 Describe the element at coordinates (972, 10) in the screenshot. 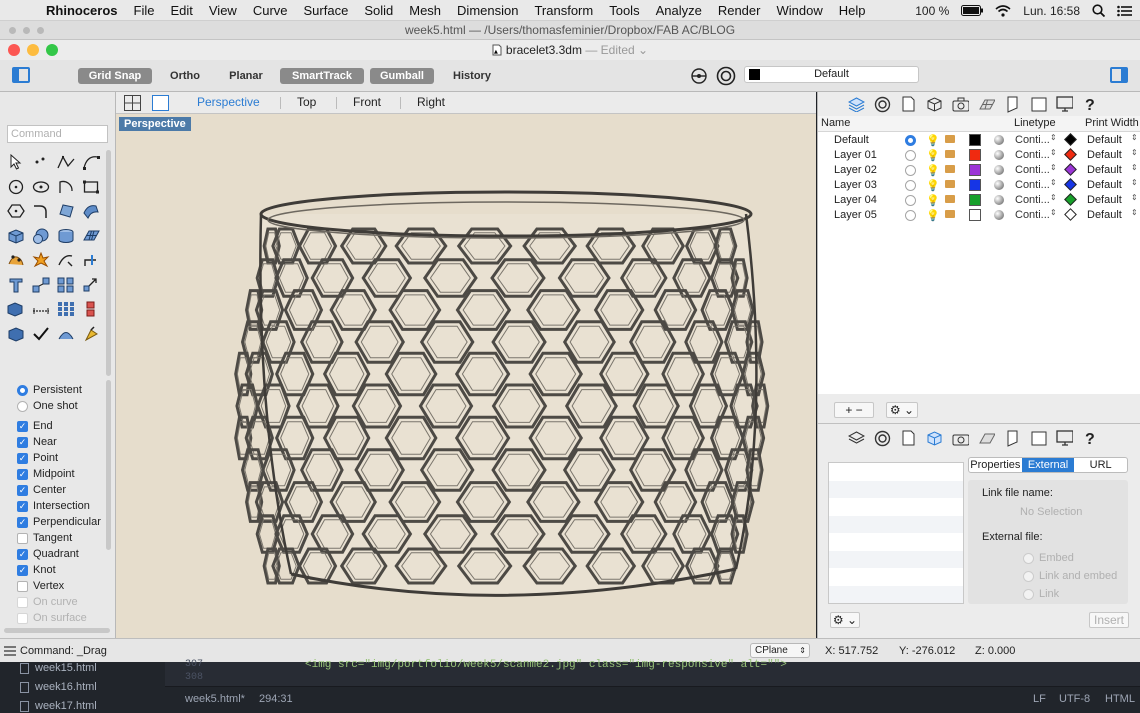

I see `battery-icon` at that location.